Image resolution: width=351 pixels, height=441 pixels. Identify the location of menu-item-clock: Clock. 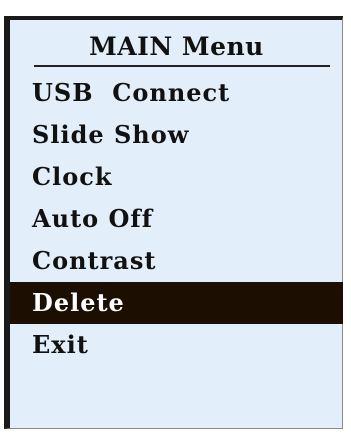
(176, 177).